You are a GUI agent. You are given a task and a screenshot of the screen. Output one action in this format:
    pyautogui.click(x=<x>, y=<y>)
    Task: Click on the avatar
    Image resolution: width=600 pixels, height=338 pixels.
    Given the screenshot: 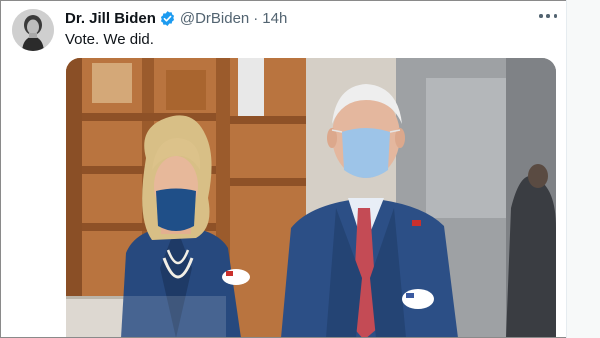 What is the action you would take?
    pyautogui.click(x=33, y=30)
    